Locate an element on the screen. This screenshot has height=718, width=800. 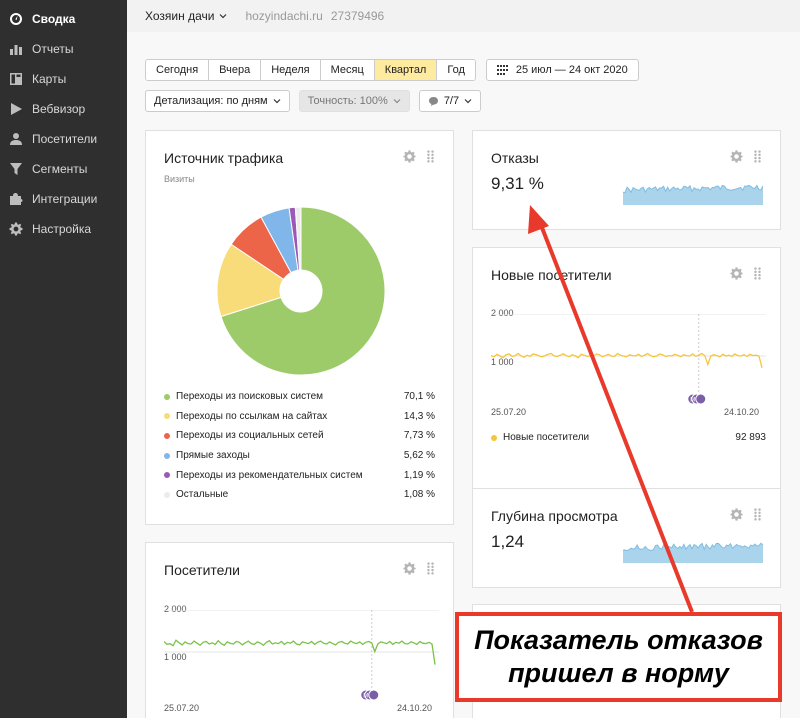
sidebar-item: Вебвизор is located at coordinates (63, 109).